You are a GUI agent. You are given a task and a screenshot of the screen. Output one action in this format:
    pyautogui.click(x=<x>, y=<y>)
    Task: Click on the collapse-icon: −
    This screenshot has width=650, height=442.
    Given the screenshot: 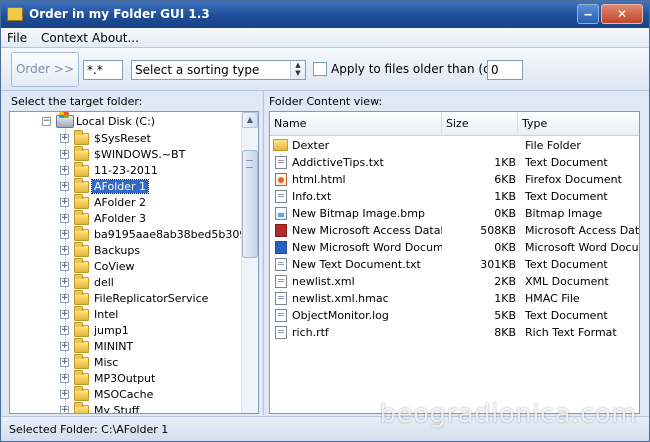 What is the action you would take?
    pyautogui.click(x=46, y=121)
    